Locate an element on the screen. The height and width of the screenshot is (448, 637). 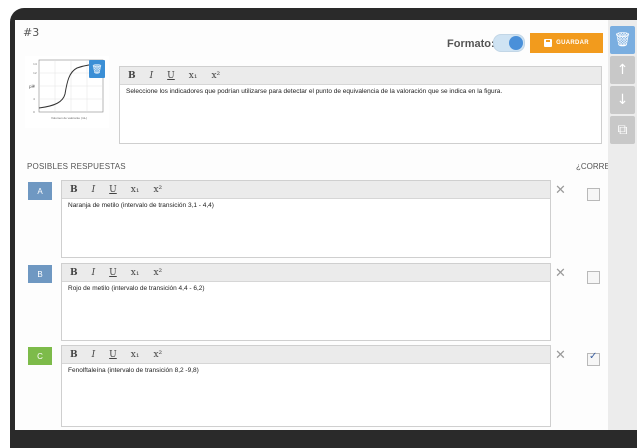
answers-section-label: POSIBLES RESPUESTAS is located at coordinates (76, 166).